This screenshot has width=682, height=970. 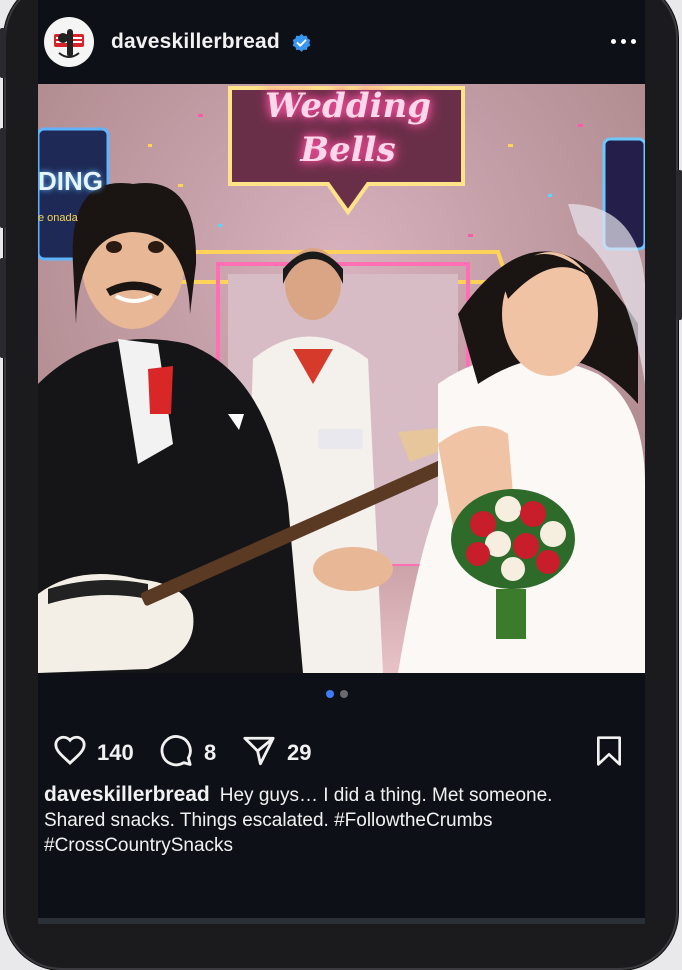 I want to click on handshake, so click(x=353, y=569).